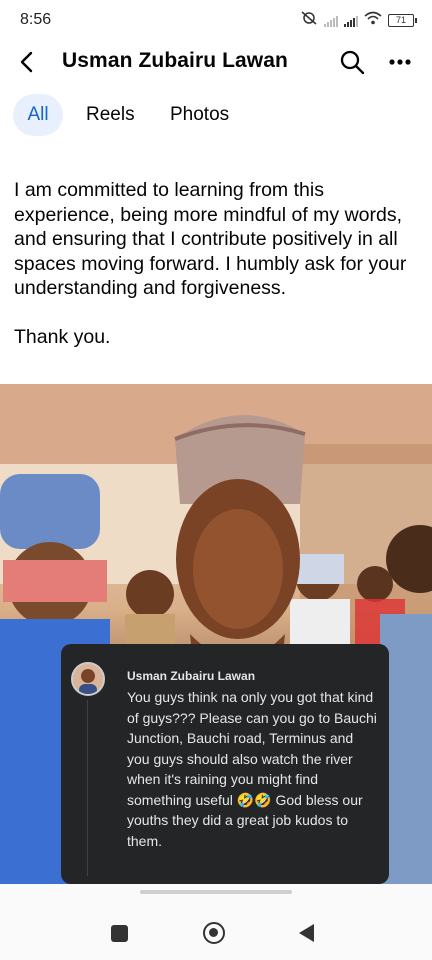 This screenshot has width=432, height=960. I want to click on post-closing: Thank you., so click(62, 336).